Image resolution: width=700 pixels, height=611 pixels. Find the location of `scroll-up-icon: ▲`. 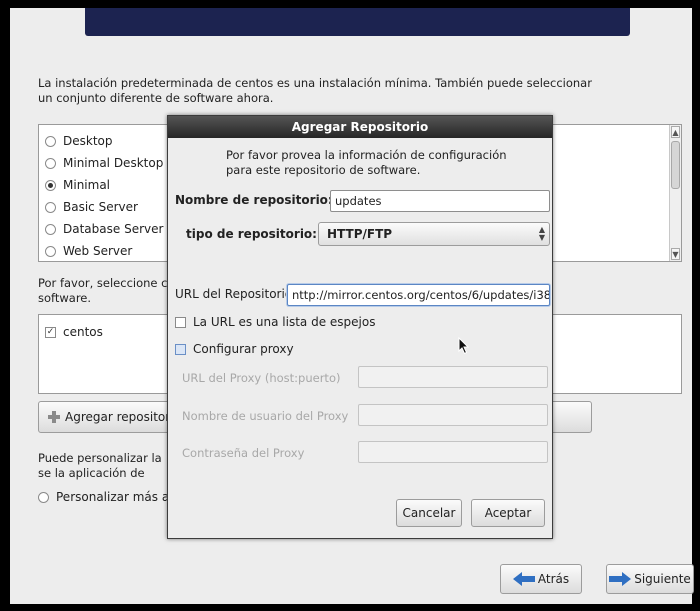

scroll-up-icon: ▲ is located at coordinates (675, 132).